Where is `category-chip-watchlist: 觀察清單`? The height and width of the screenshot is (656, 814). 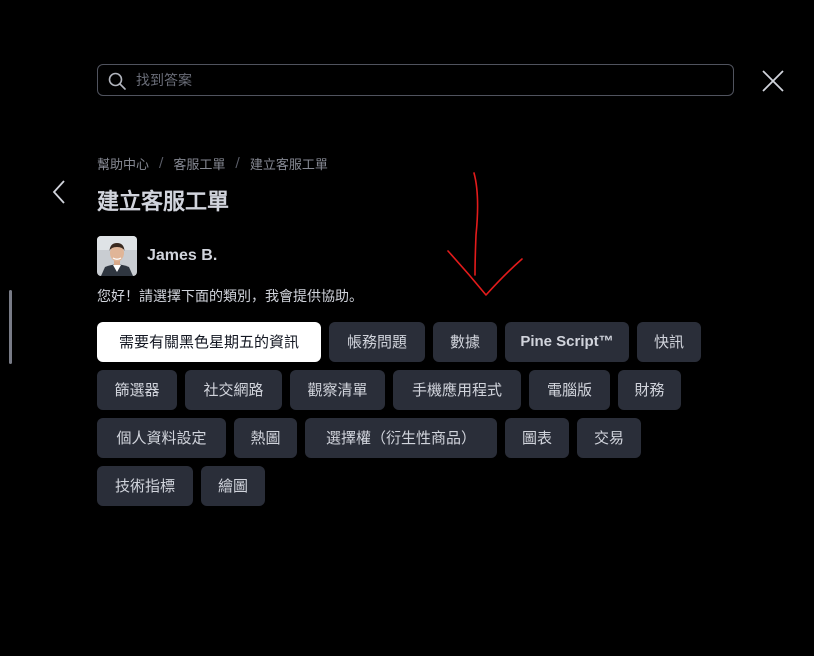 category-chip-watchlist: 觀察清單 is located at coordinates (337, 390).